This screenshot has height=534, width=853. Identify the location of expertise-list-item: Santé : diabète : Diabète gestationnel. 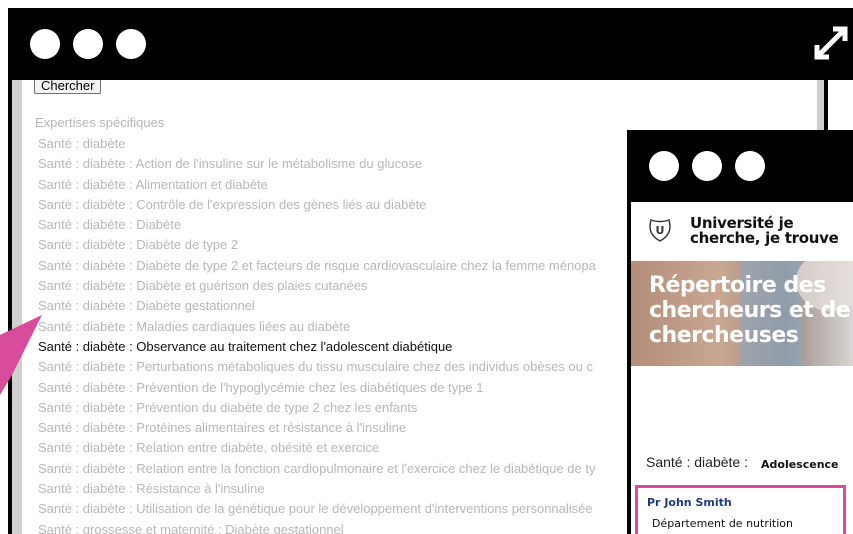
(317, 306).